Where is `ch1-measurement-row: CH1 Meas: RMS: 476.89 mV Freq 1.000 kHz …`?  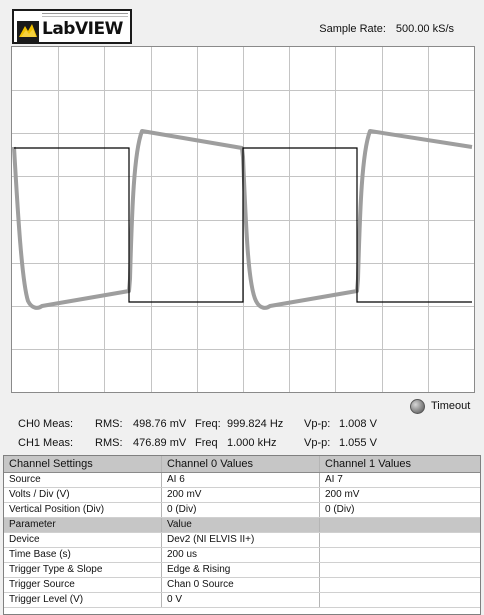 ch1-measurement-row: CH1 Meas: RMS: 476.89 mV Freq 1.000 kHz … is located at coordinates (242, 445).